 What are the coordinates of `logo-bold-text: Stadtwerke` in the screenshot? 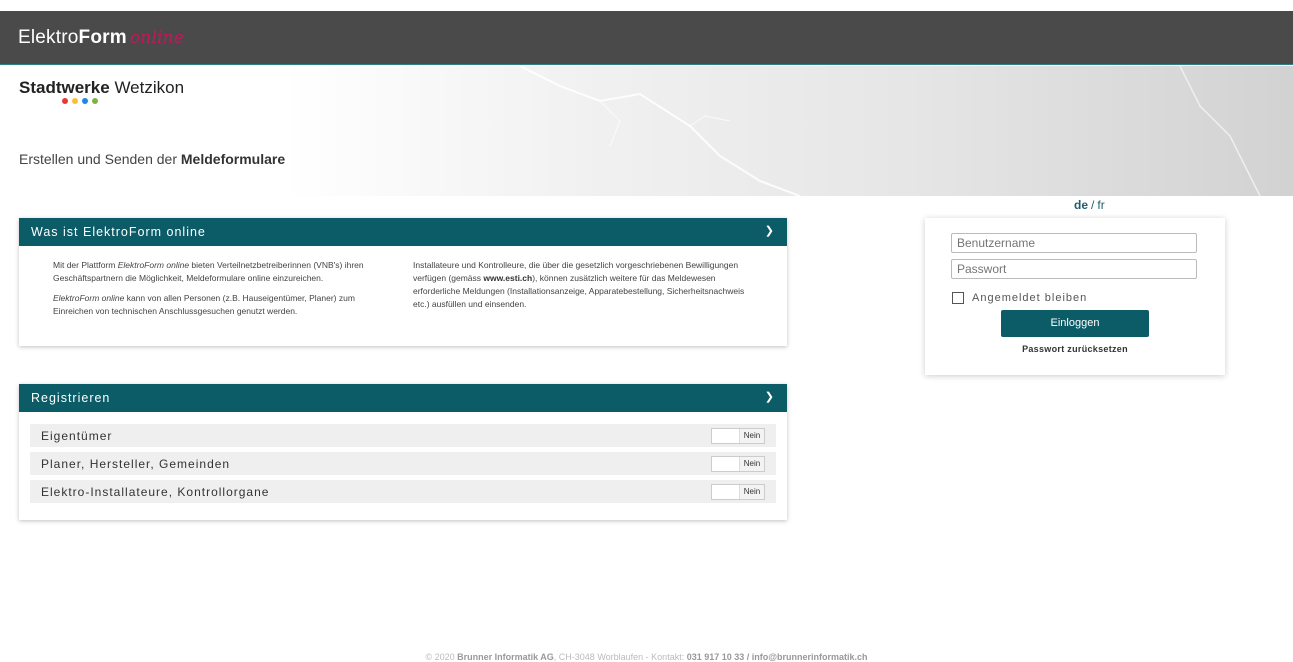 It's located at (64, 87).